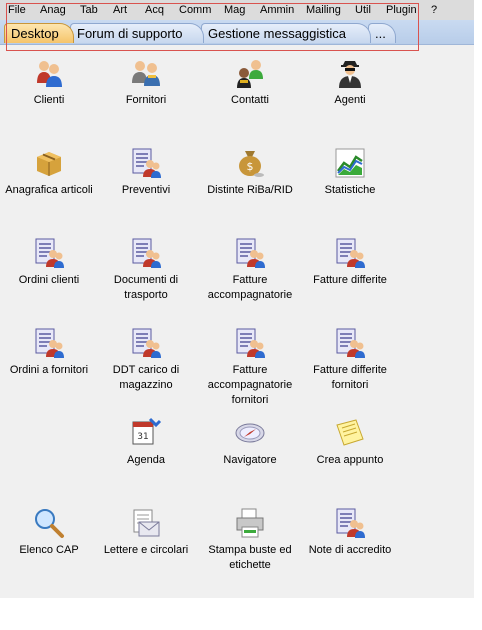 This screenshot has width=482, height=630. What do you see at coordinates (146, 270) in the screenshot?
I see `desktop-shortcut-9: Documenti di trasporto` at bounding box center [146, 270].